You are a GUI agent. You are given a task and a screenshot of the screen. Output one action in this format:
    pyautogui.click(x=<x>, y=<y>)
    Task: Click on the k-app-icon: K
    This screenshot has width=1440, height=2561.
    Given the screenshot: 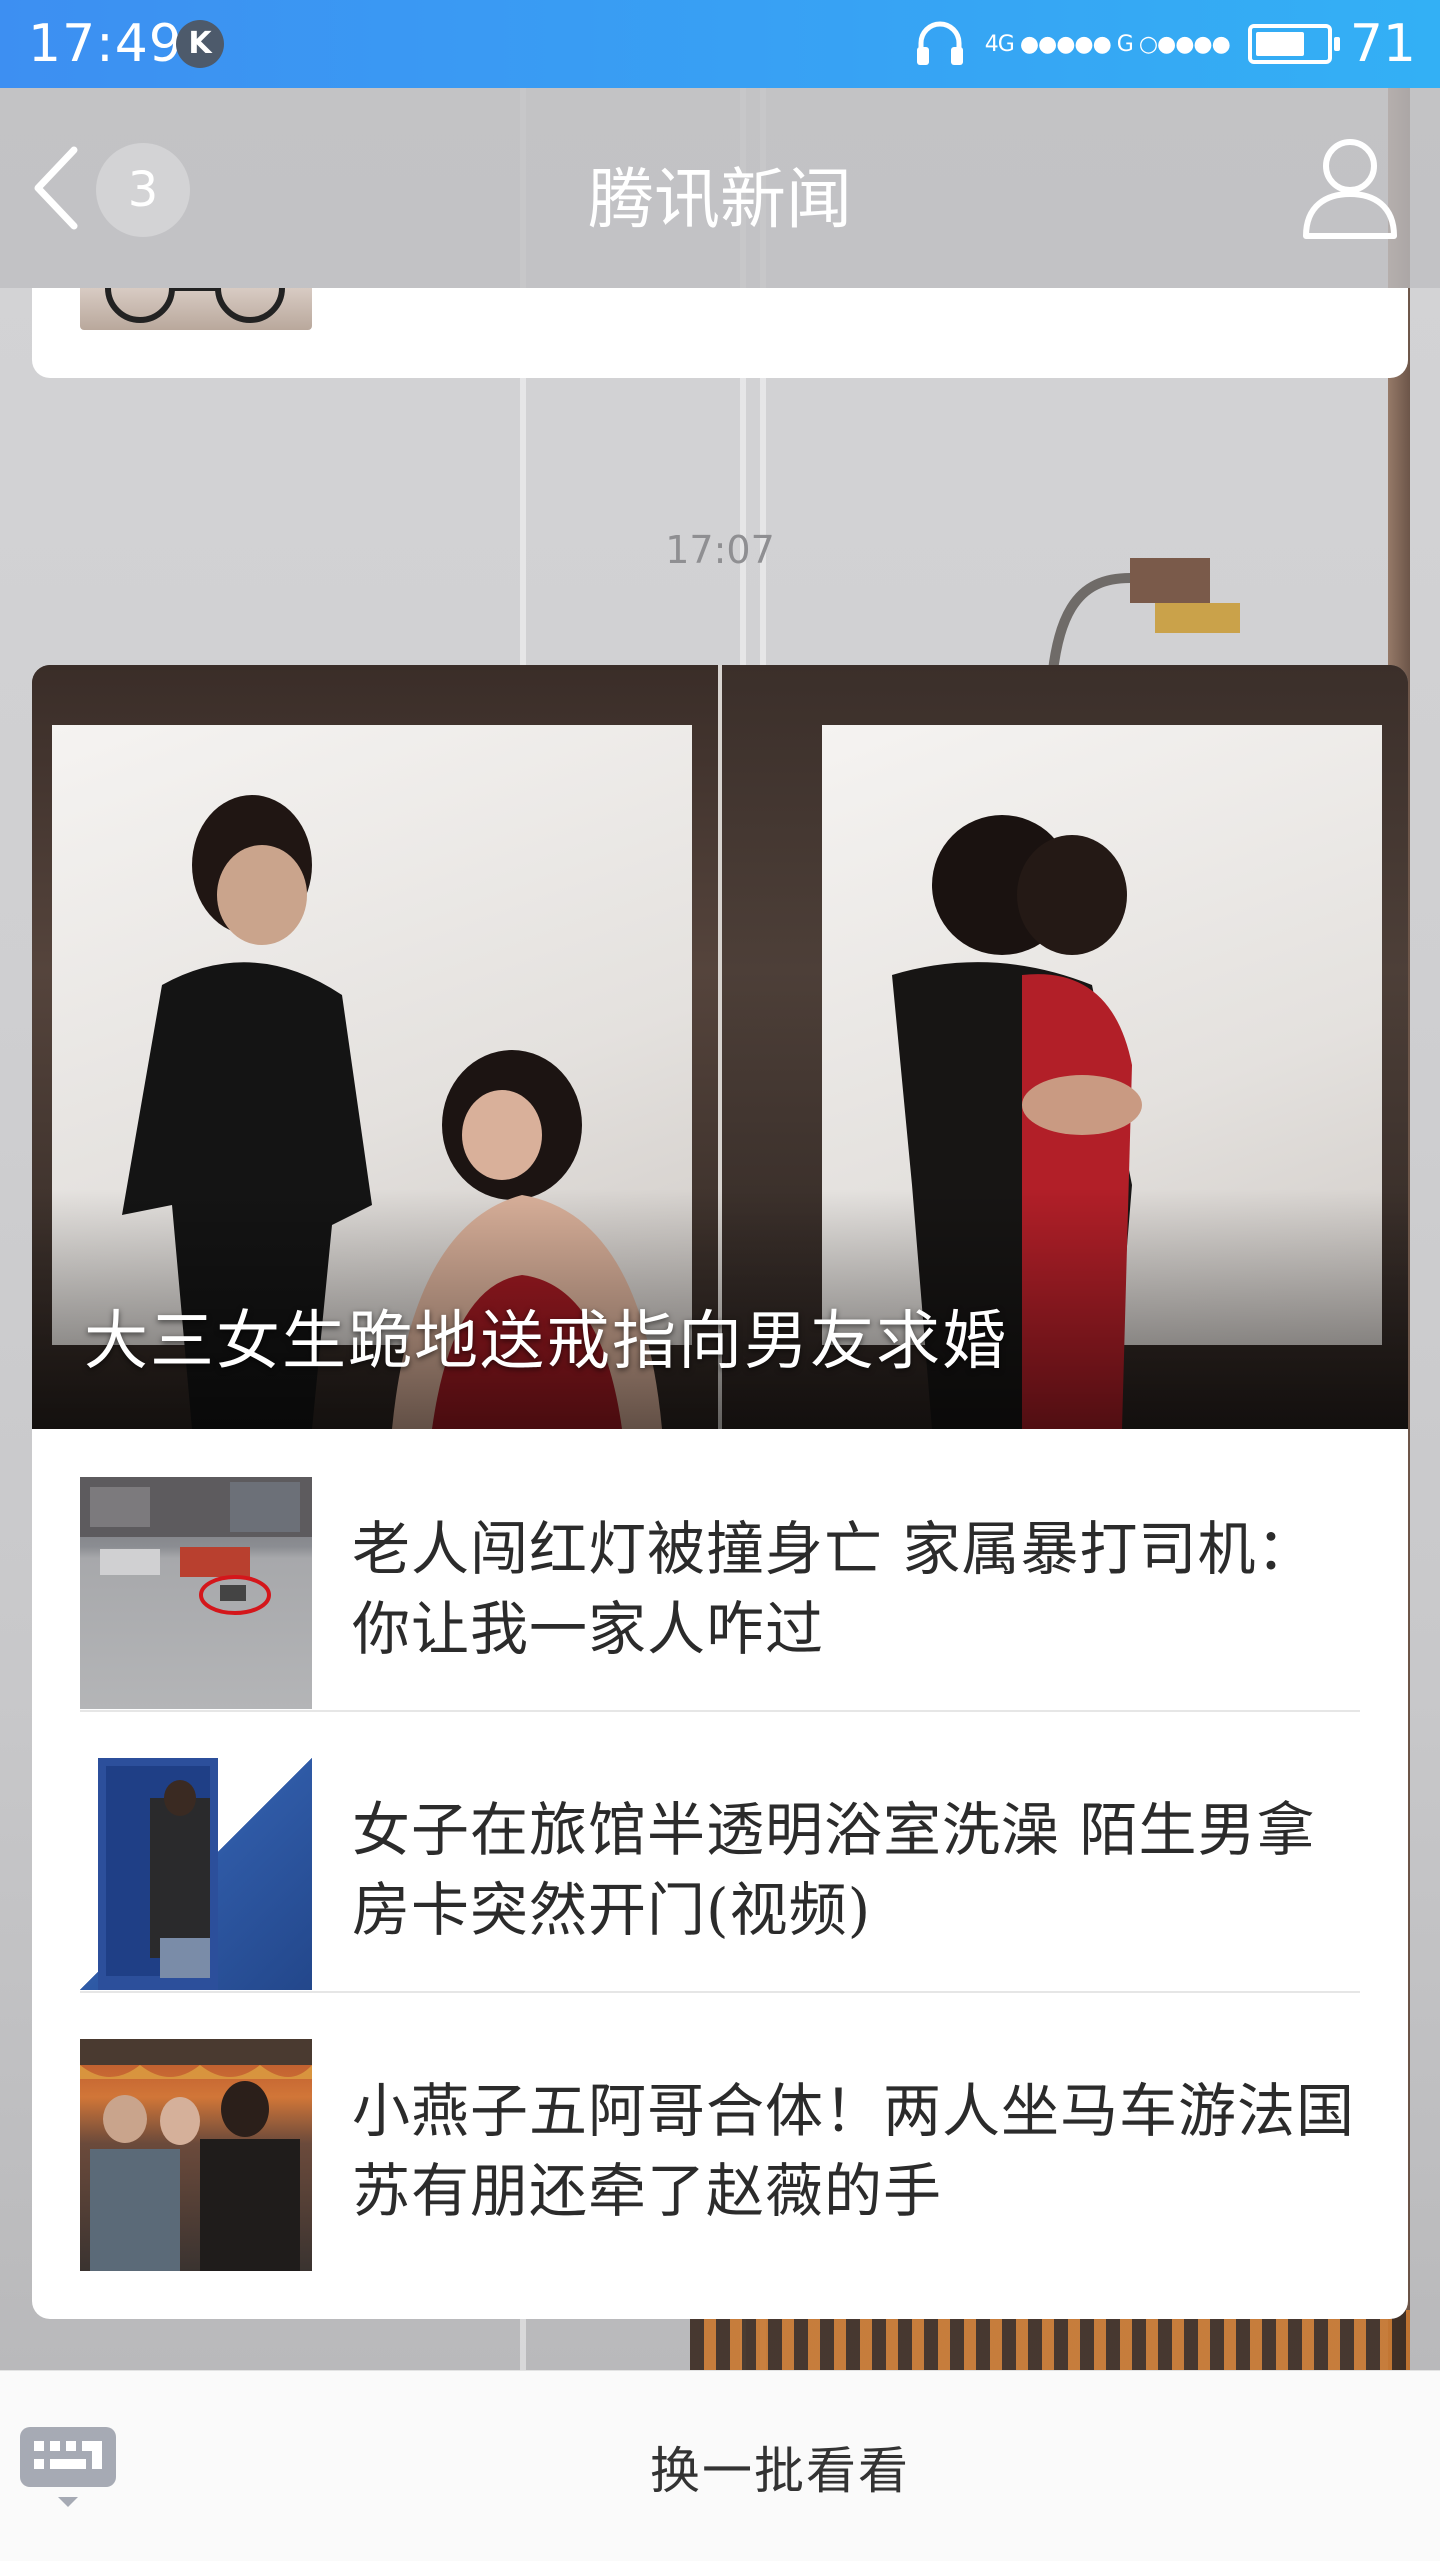 What is the action you would take?
    pyautogui.click(x=200, y=44)
    